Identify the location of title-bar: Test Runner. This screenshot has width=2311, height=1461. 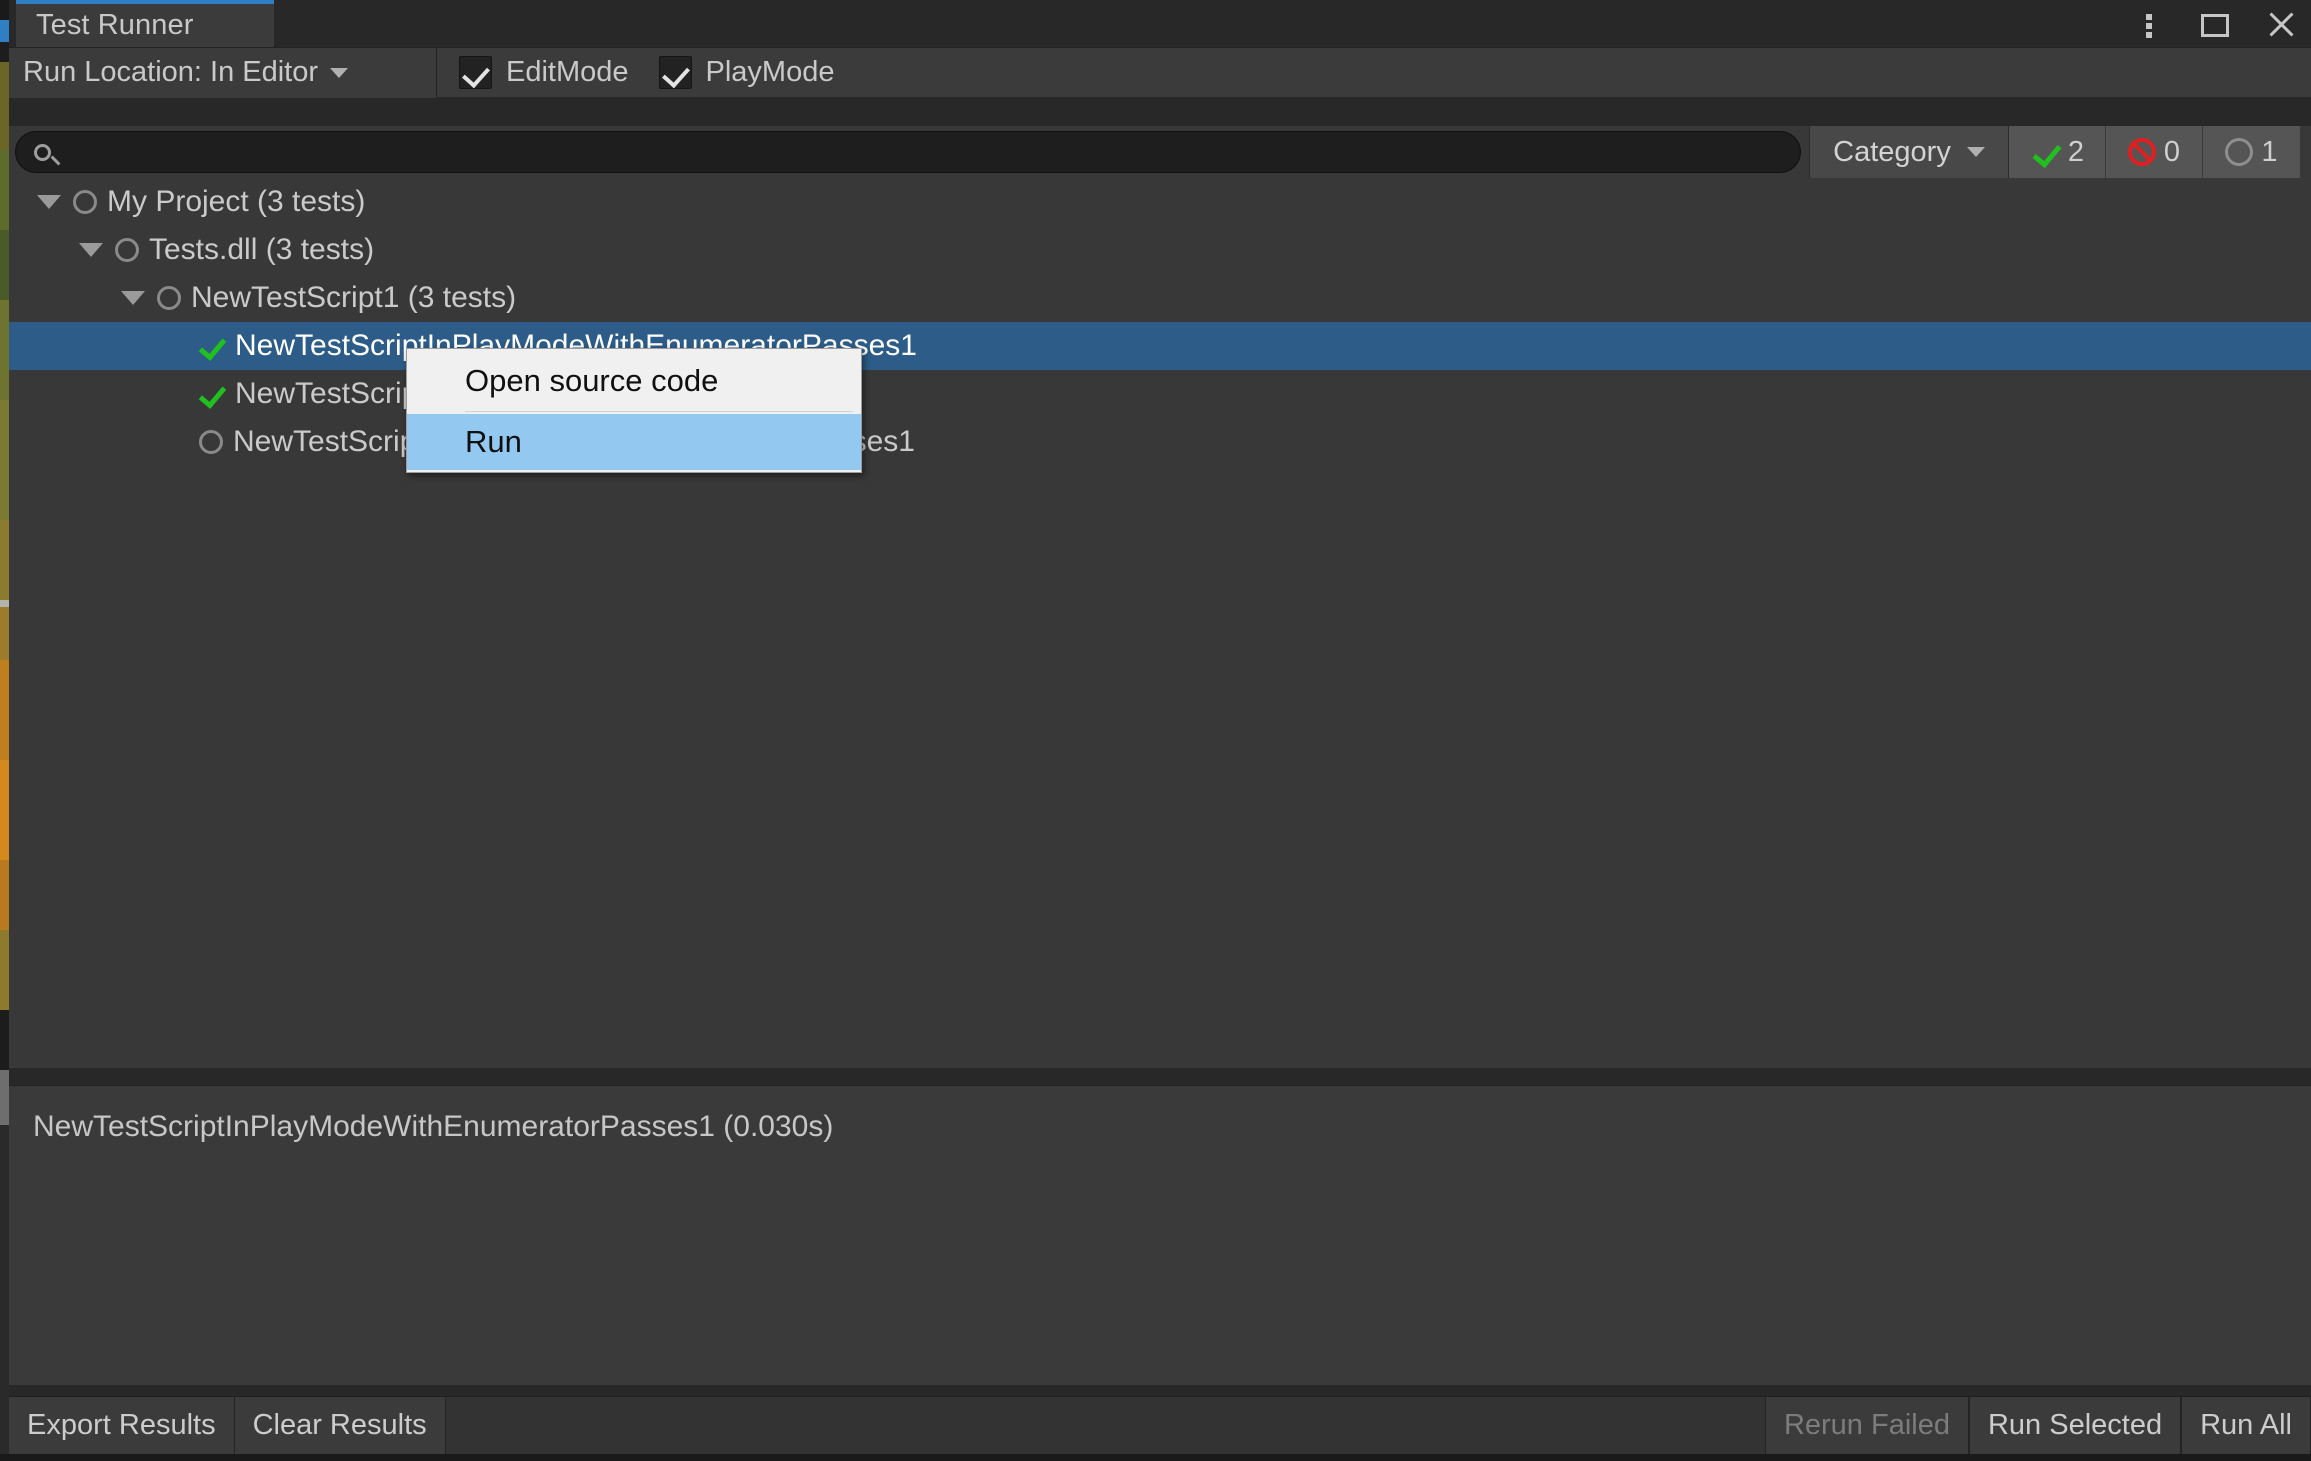
(1160, 23).